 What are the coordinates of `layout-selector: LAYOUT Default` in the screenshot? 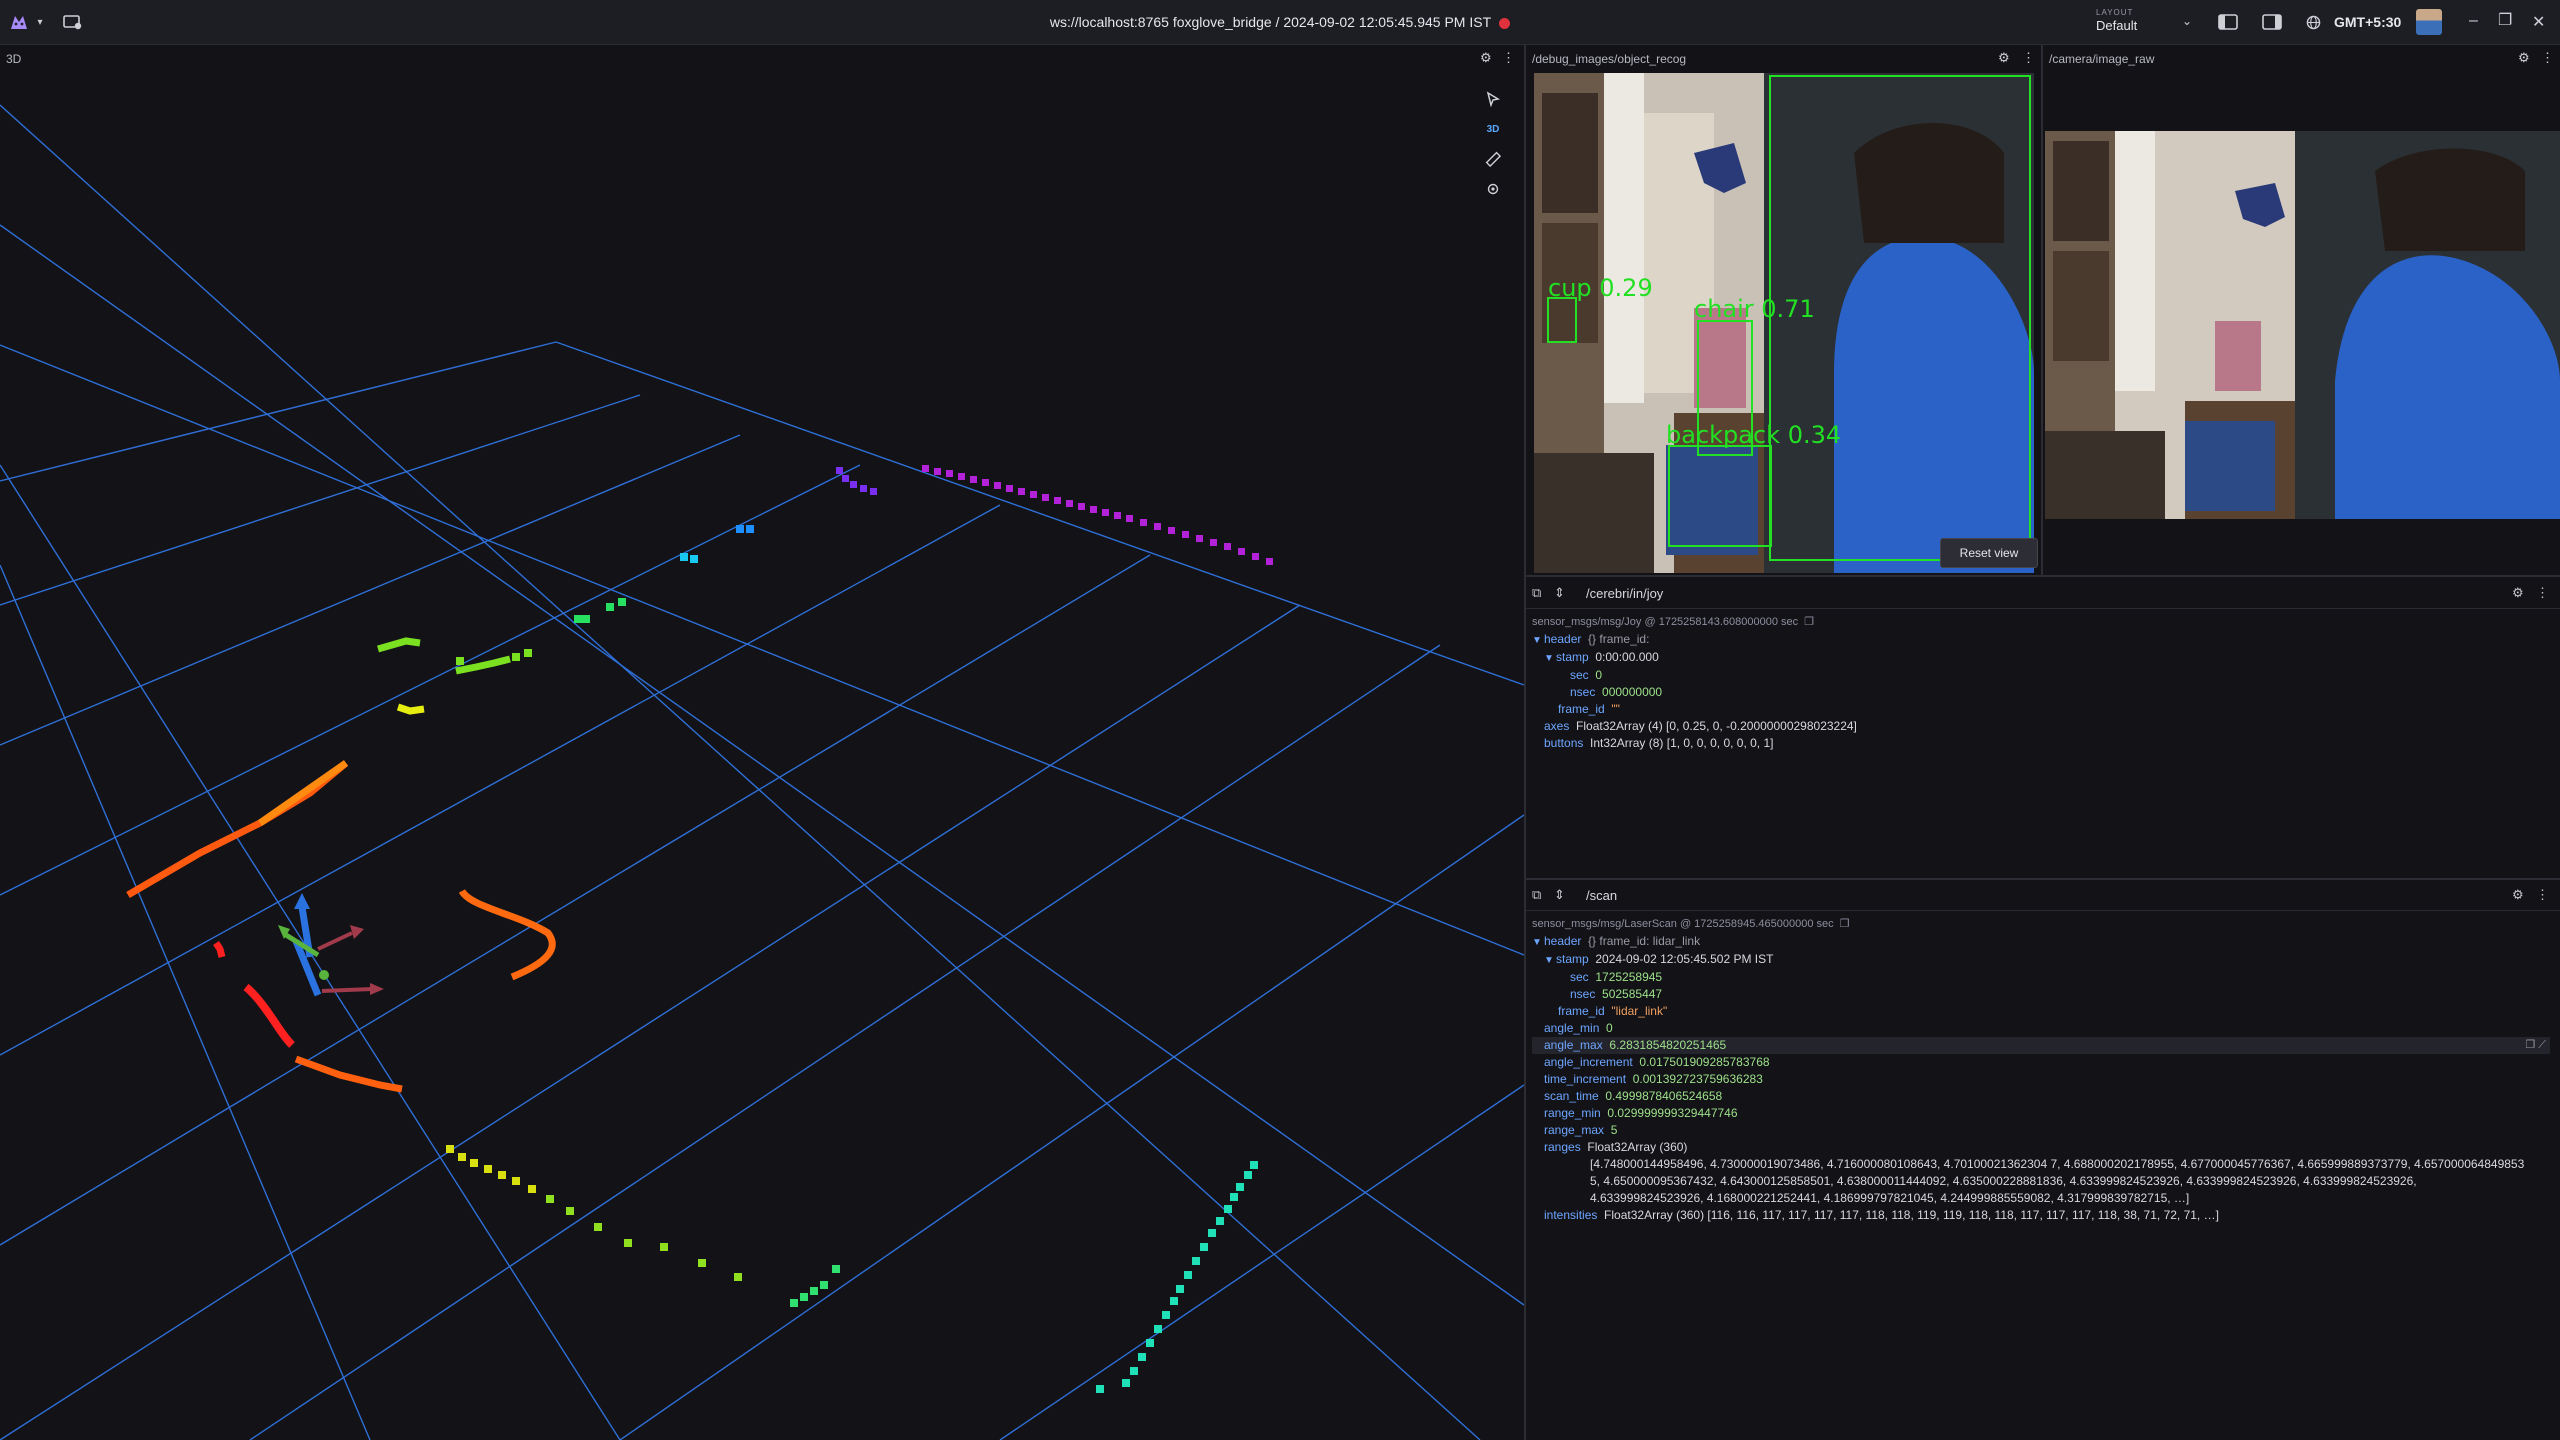 It's located at (2146, 23).